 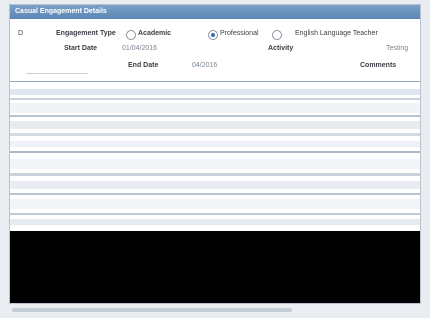 What do you see at coordinates (215, 12) in the screenshot?
I see `panel-title: Casual Engagement Details` at bounding box center [215, 12].